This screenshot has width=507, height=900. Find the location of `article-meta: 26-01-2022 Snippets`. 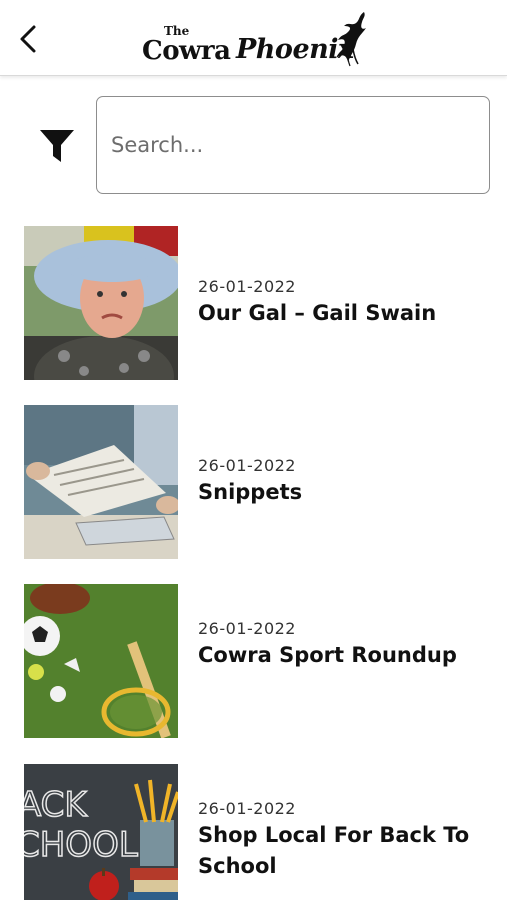

article-meta: 26-01-2022 Snippets is located at coordinates (343, 482).